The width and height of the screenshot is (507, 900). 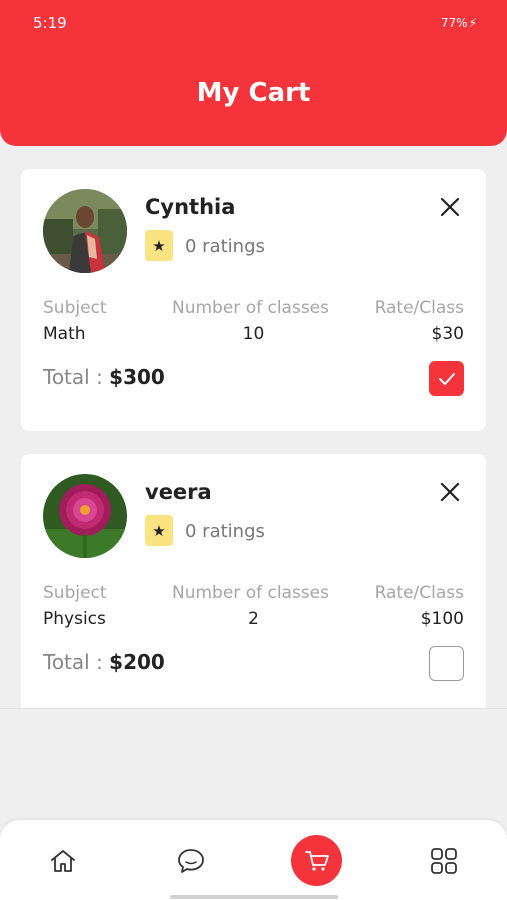 What do you see at coordinates (442, 619) in the screenshot?
I see `rate-value: $100` at bounding box center [442, 619].